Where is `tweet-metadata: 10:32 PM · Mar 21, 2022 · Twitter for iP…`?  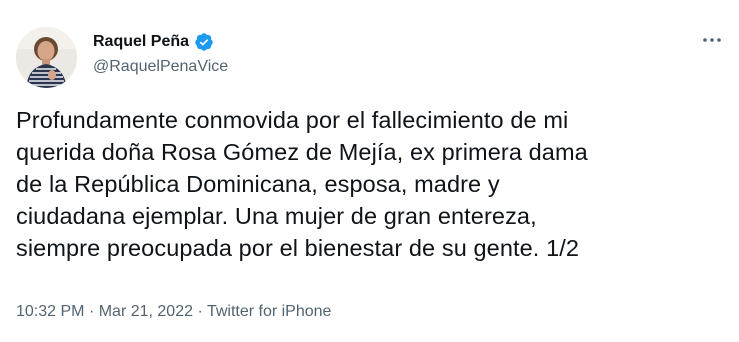 tweet-metadata: 10:32 PM · Mar 21, 2022 · Twitter for iP… is located at coordinates (173, 312).